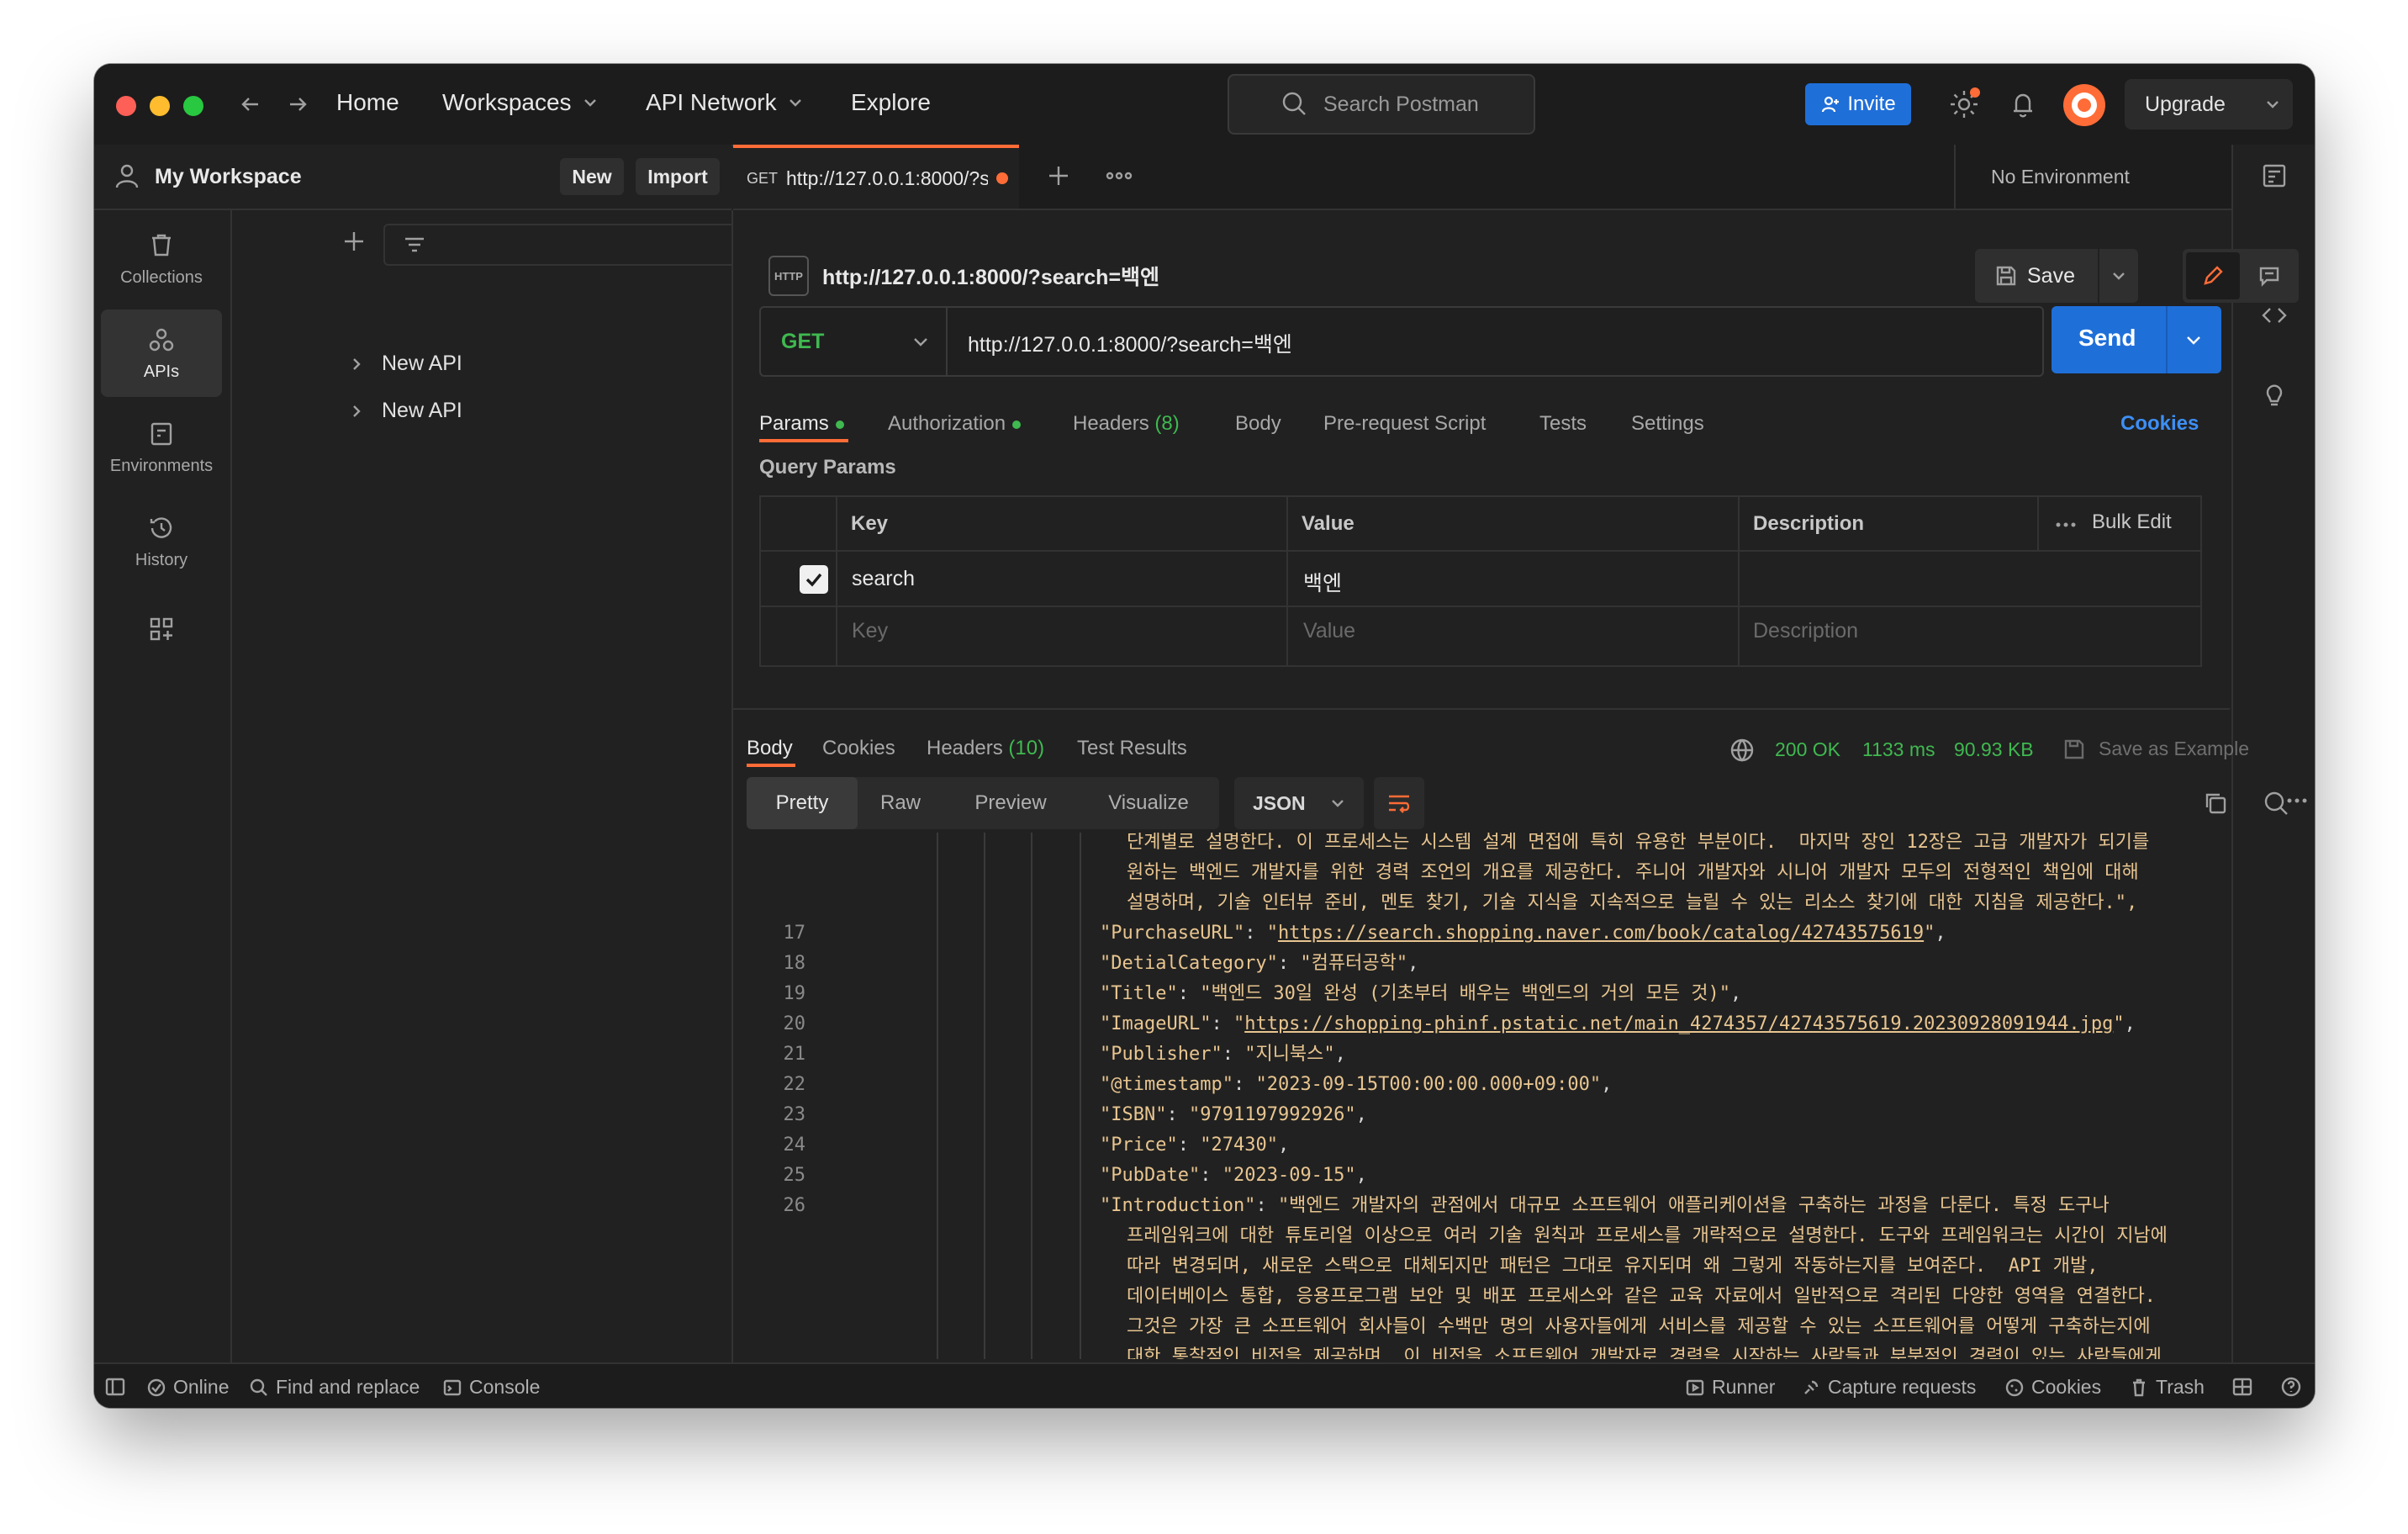 Image resolution: width=2408 pixels, height=1534 pixels. I want to click on response-tab-body: Body, so click(770, 748).